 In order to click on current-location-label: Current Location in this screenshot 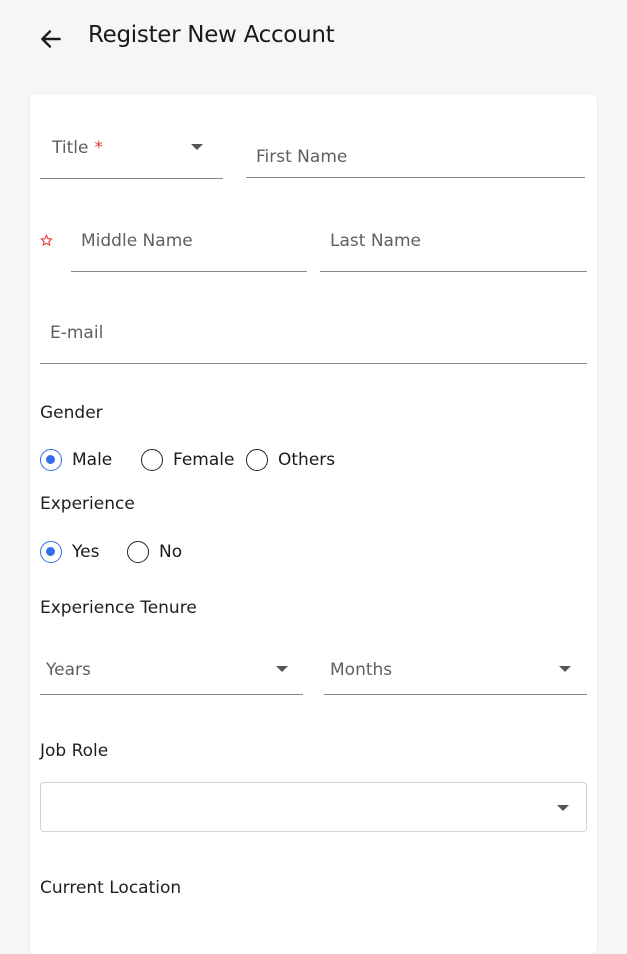, I will do `click(111, 888)`.